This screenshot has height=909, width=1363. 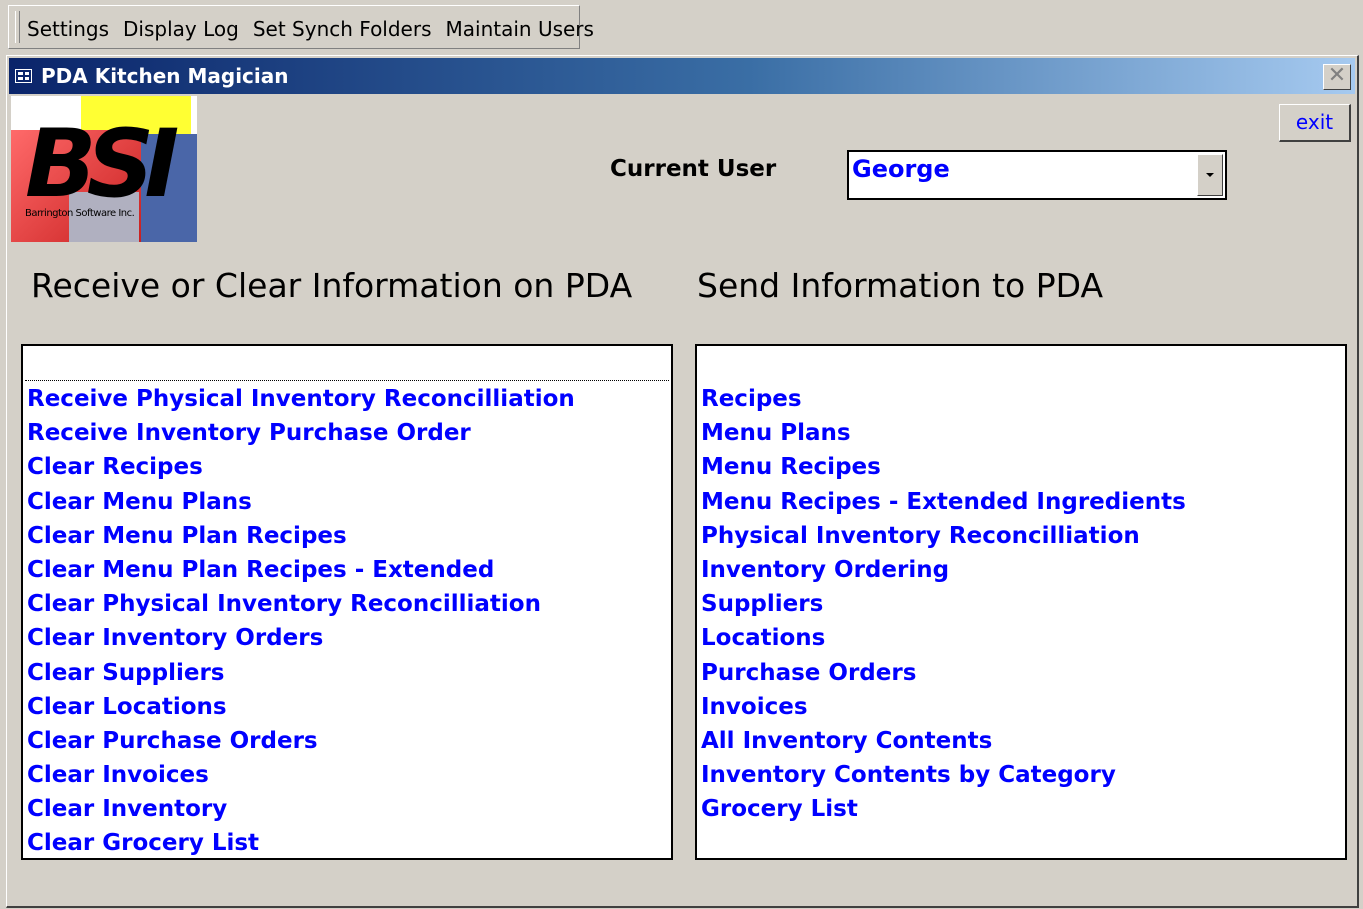 What do you see at coordinates (23, 76) in the screenshot?
I see `form-icon` at bounding box center [23, 76].